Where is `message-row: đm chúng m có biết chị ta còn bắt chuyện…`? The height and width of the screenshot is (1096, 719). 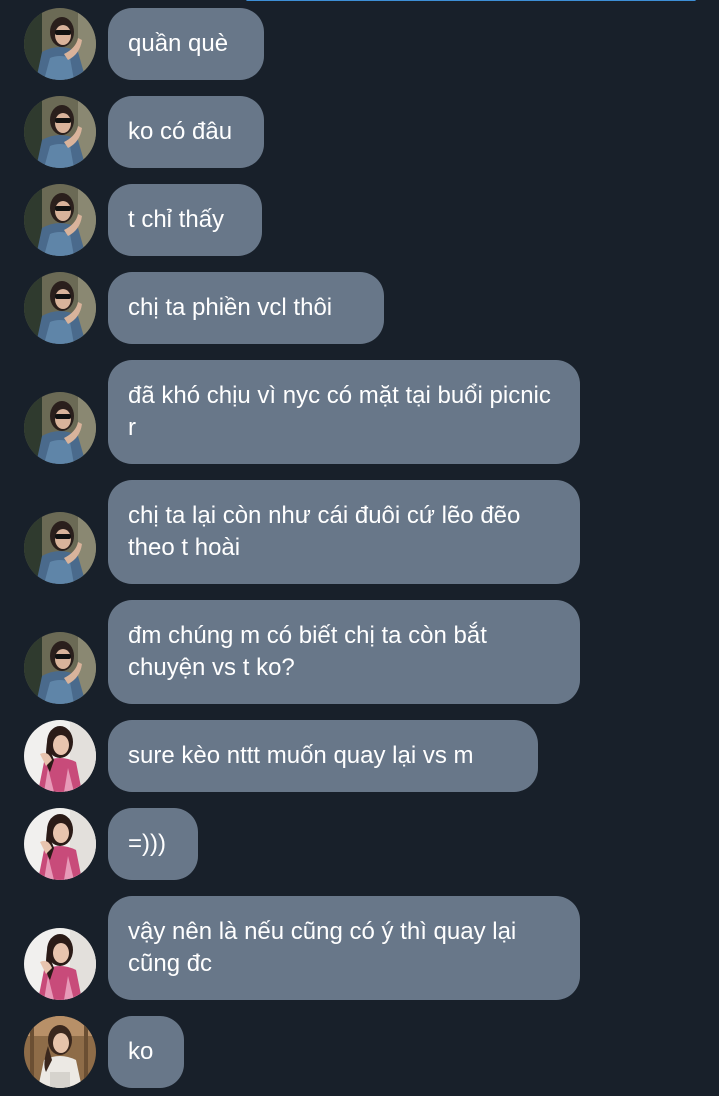
message-row: đm chúng m có biết chị ta còn bắt chuyện… is located at coordinates (359, 652).